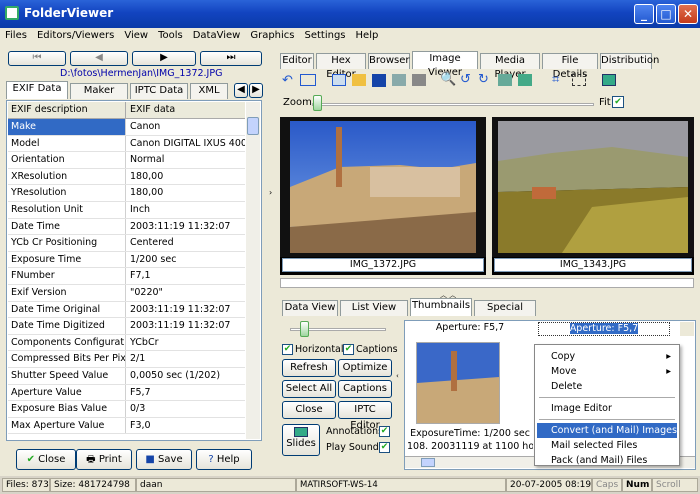 The image size is (700, 494). What do you see at coordinates (308, 80) in the screenshot?
I see `select-icon` at bounding box center [308, 80].